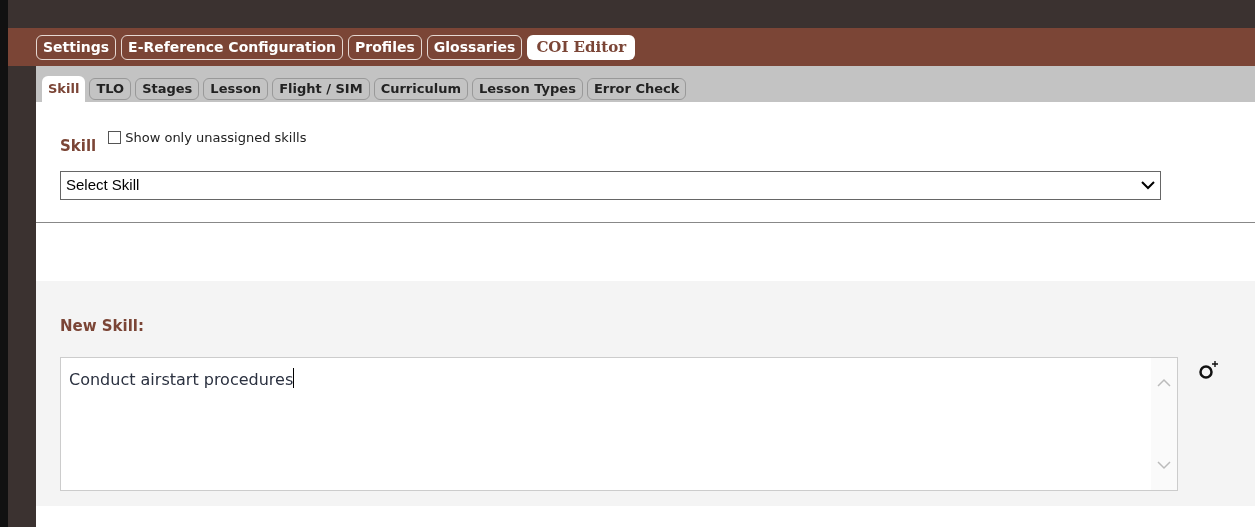 The image size is (1255, 527). I want to click on main-tab: E-Reference Configuration, so click(232, 47).